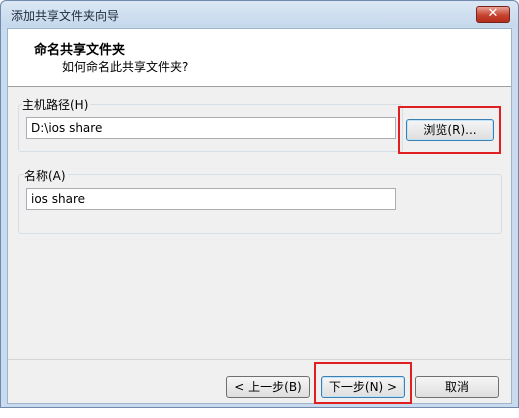 The width and height of the screenshot is (519, 418). Describe the element at coordinates (46, 175) in the screenshot. I see `name-label: 名称(A)` at that location.